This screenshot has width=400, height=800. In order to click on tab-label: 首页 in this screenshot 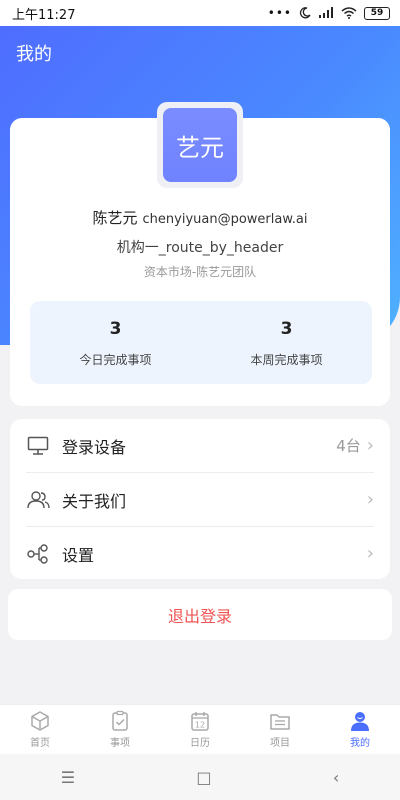, I will do `click(40, 743)`.